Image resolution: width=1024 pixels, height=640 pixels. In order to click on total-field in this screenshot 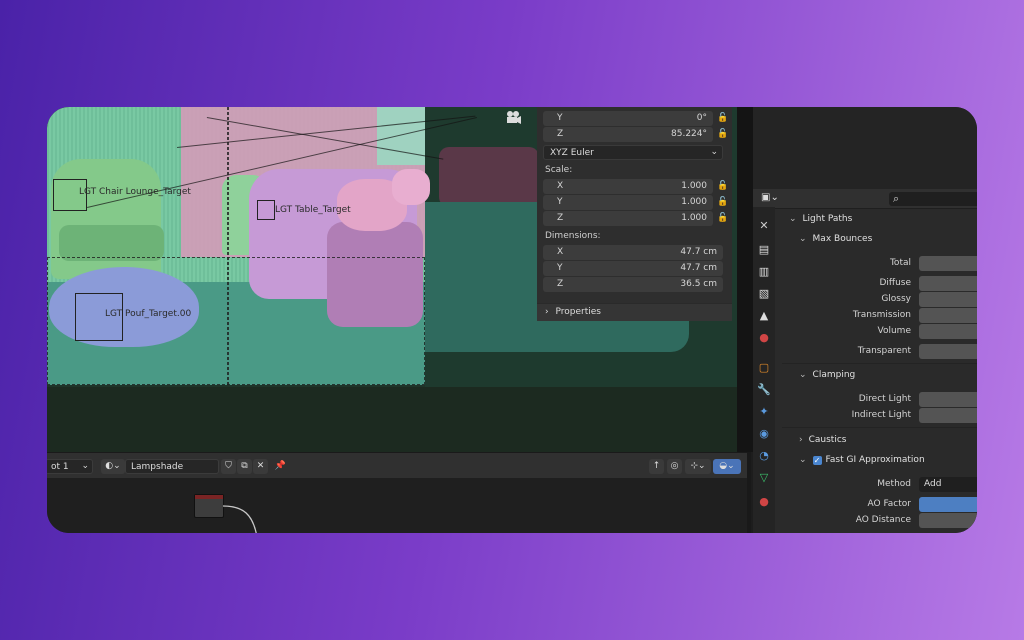, I will do `click(948, 263)`.